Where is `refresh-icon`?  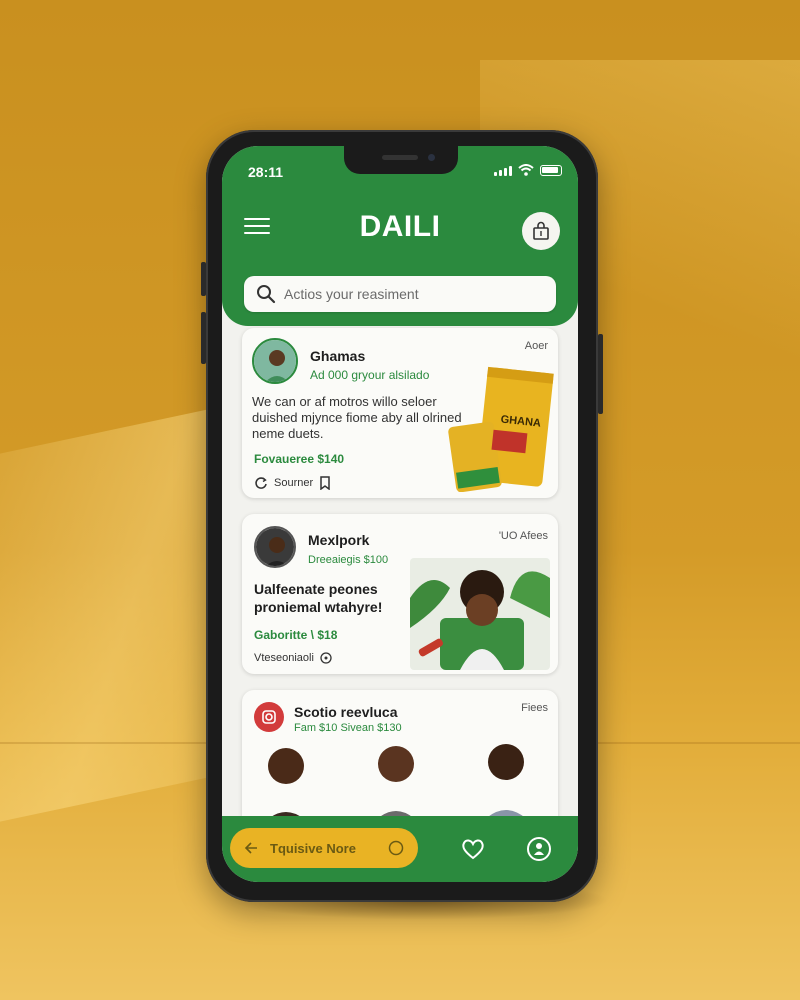
refresh-icon is located at coordinates (261, 483).